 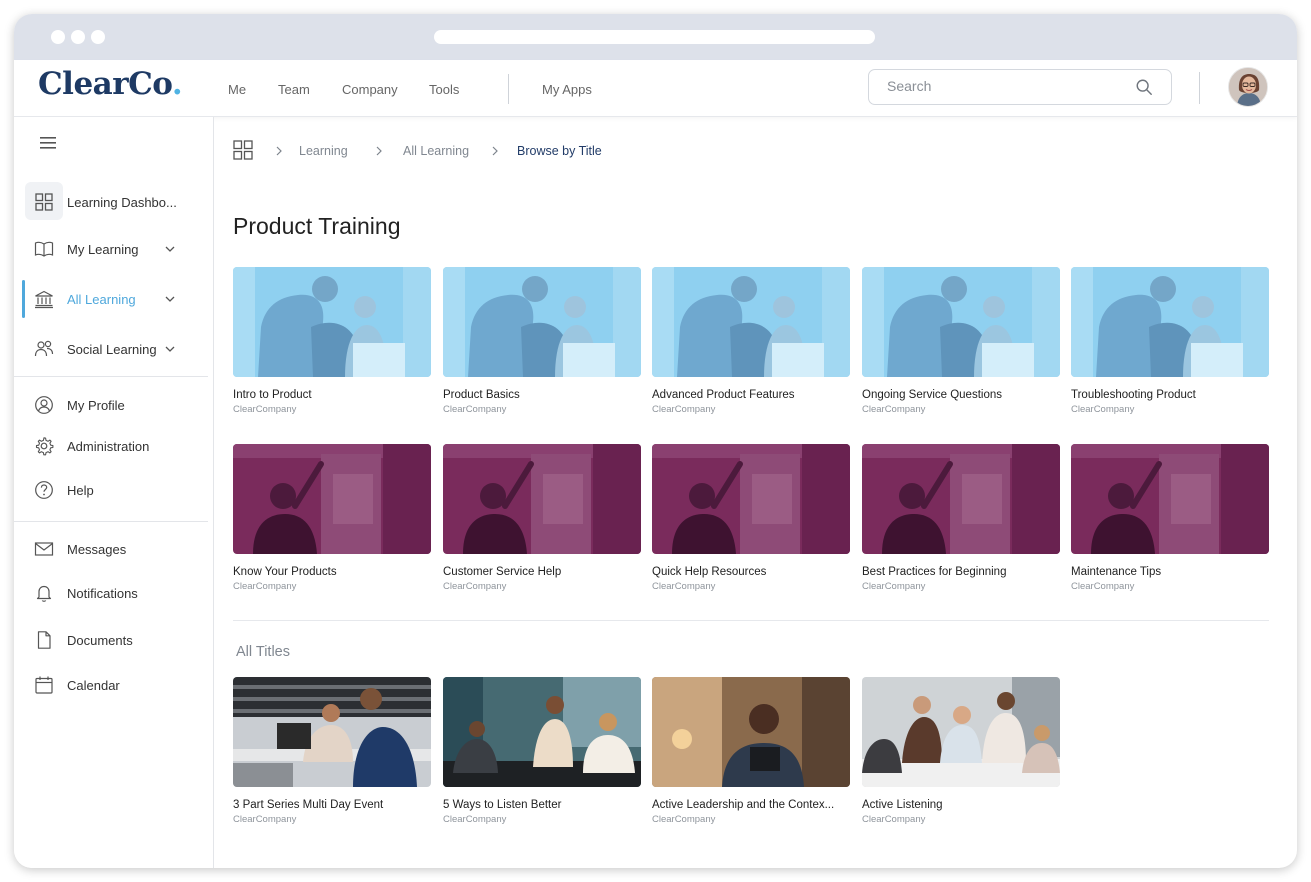 What do you see at coordinates (961, 805) in the screenshot?
I see `course-title: Active Listening` at bounding box center [961, 805].